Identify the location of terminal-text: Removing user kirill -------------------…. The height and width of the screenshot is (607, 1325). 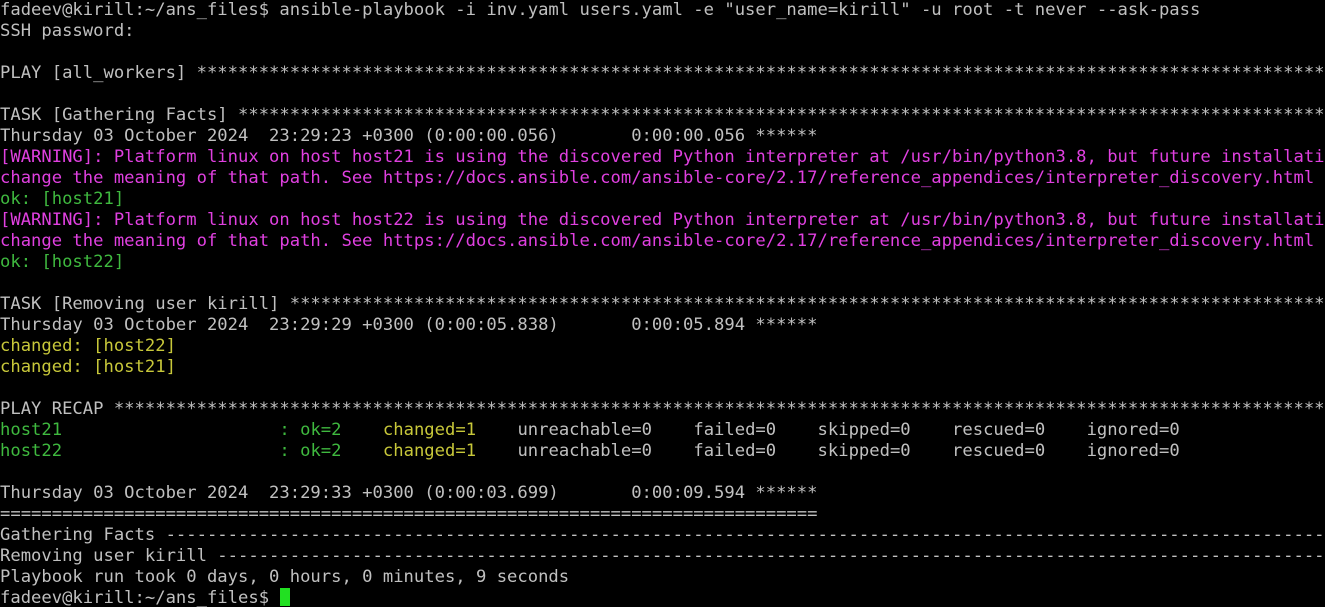
(662, 556).